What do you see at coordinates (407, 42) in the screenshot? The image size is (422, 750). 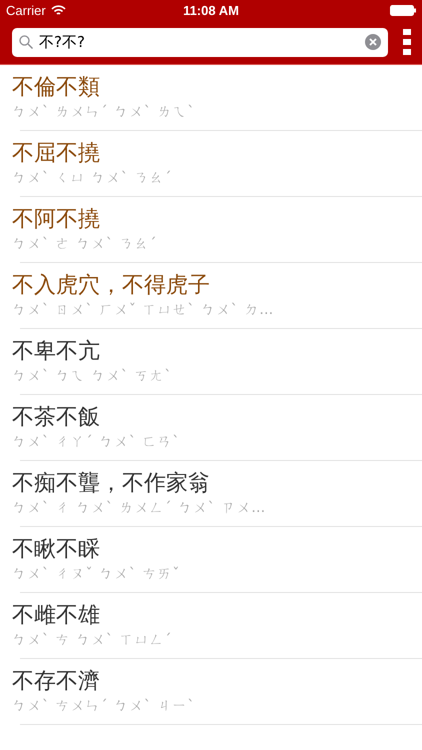 I see `menu-icon` at bounding box center [407, 42].